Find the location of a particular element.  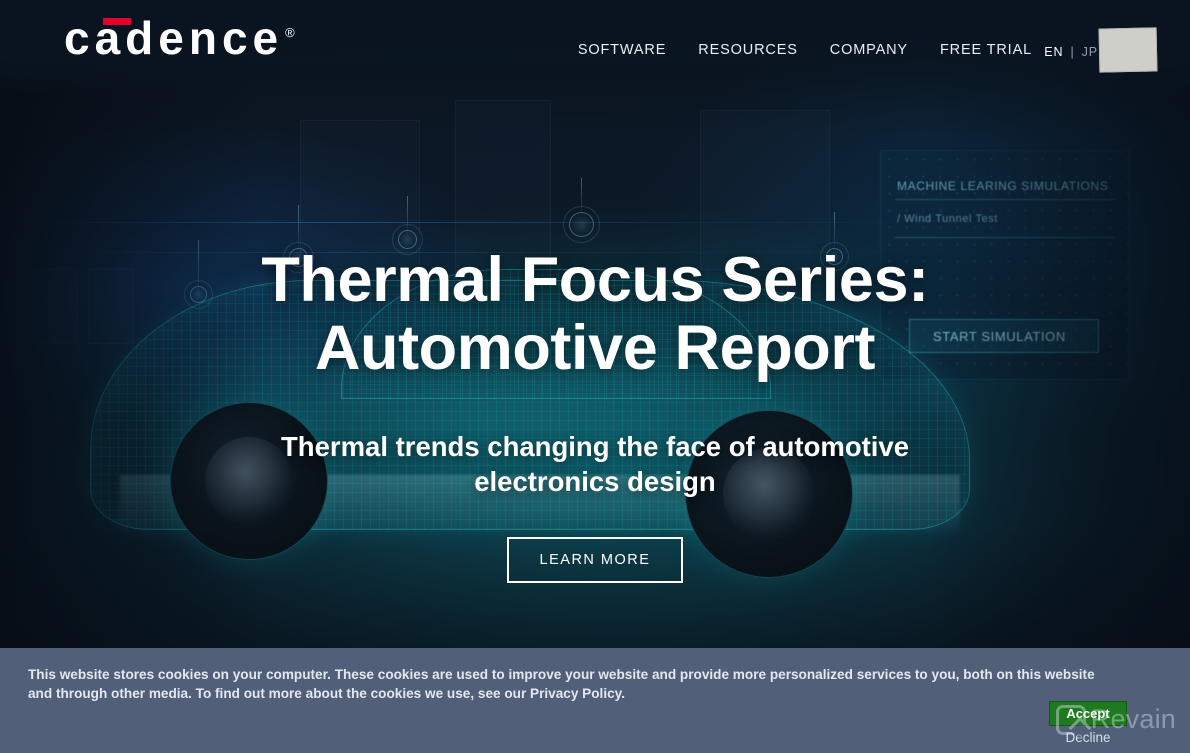

language-switcher: EN | JP is located at coordinates (1071, 52).